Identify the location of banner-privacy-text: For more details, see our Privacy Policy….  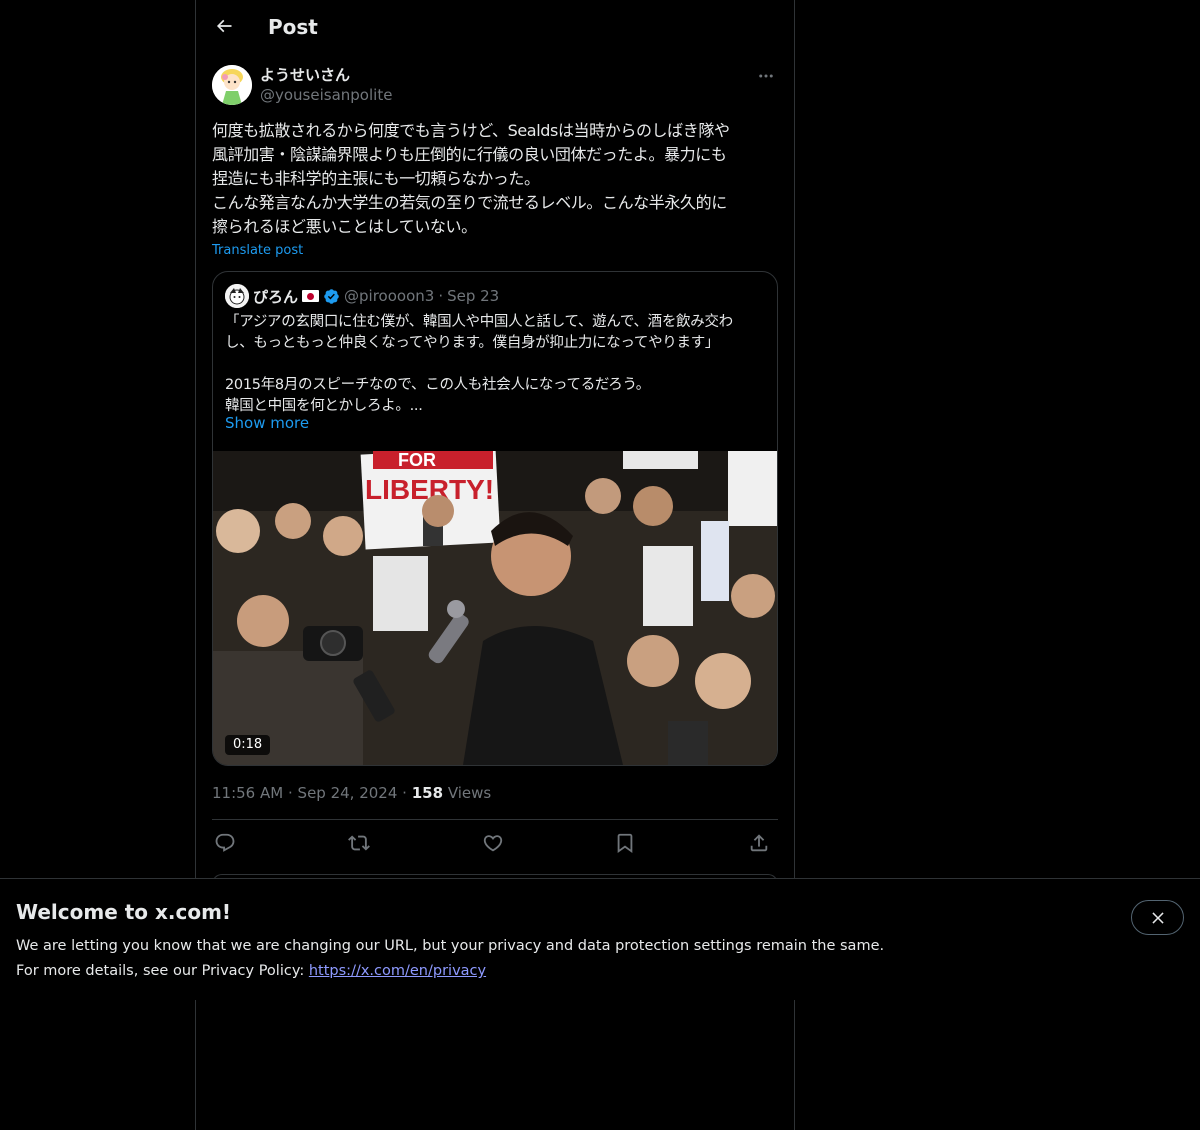
(162, 971).